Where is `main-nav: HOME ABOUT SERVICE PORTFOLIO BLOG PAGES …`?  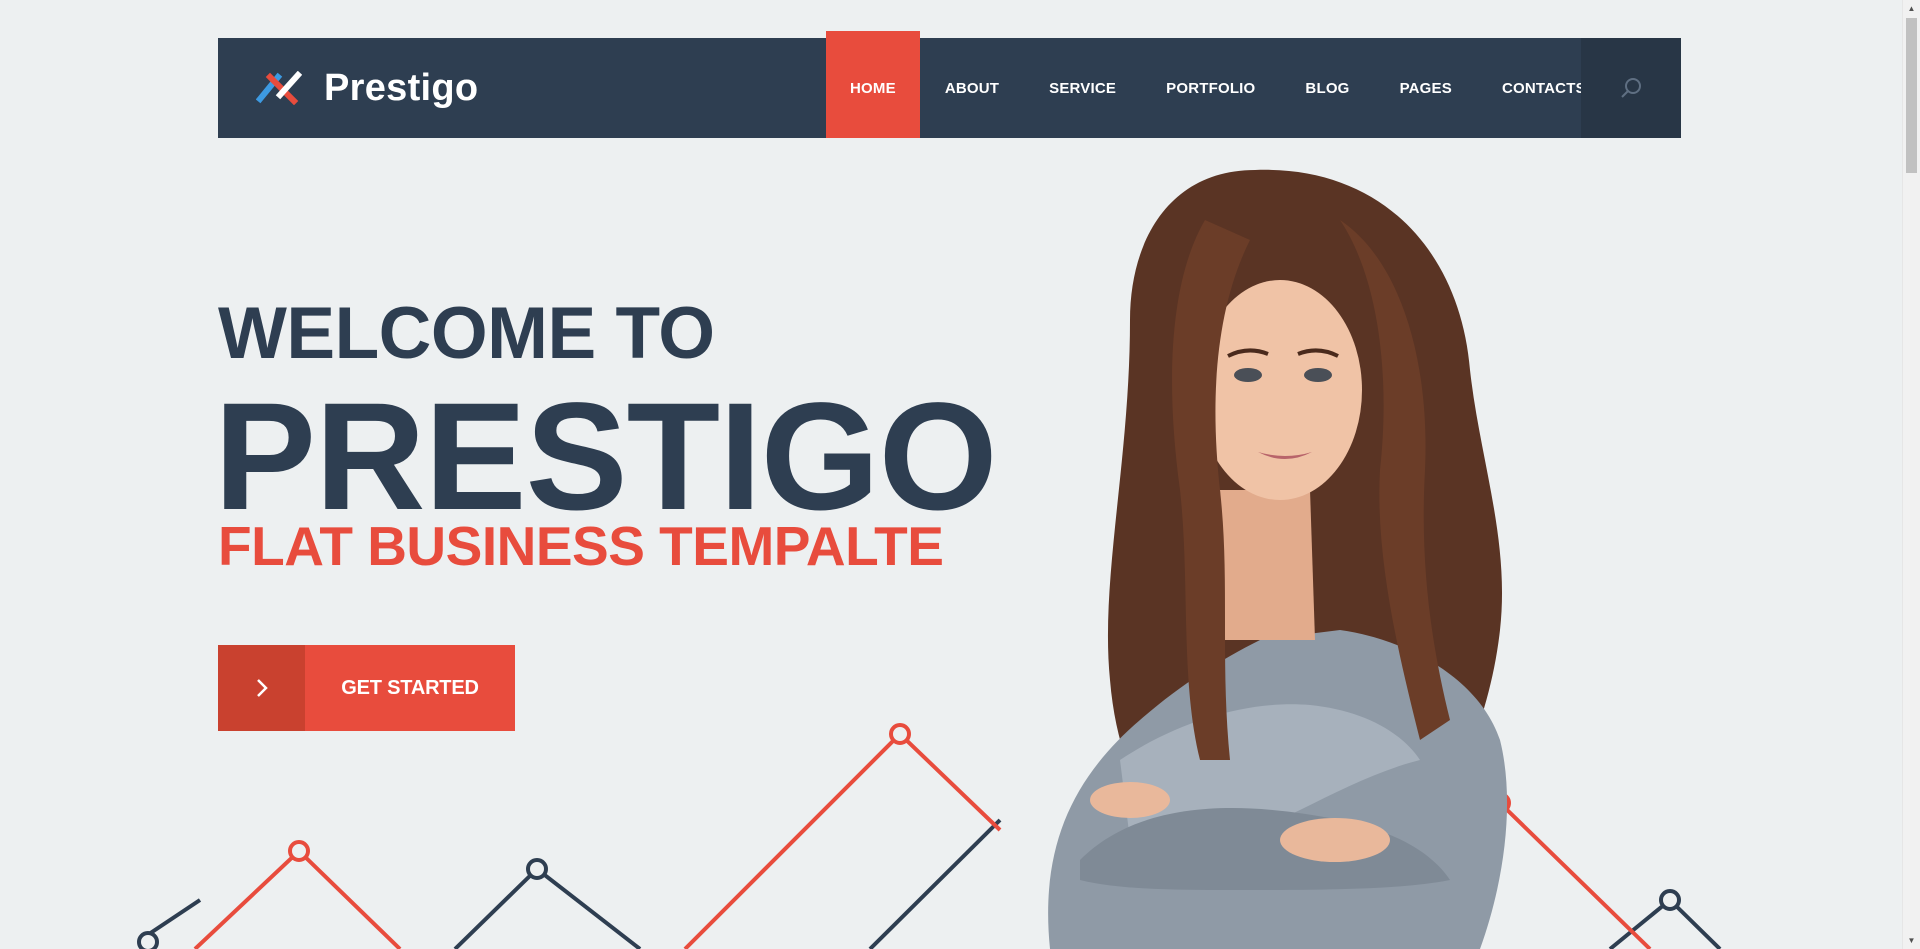
main-nav: HOME ABOUT SERVICE PORTFOLIO BLOG PAGES … is located at coordinates (1218, 84).